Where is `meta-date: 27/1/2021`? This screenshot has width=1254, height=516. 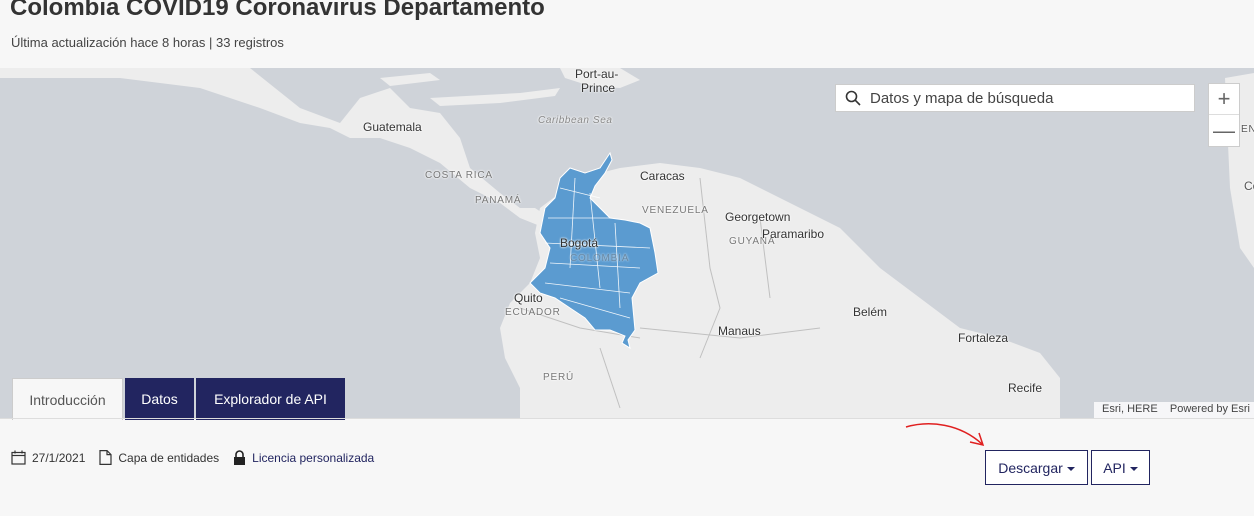 meta-date: 27/1/2021 is located at coordinates (48, 457).